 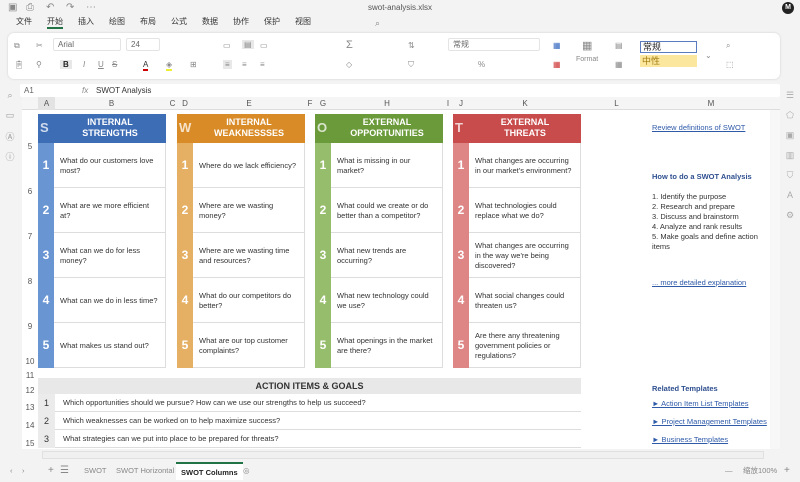 I want to click on clear-icon: ◇, so click(x=349, y=64).